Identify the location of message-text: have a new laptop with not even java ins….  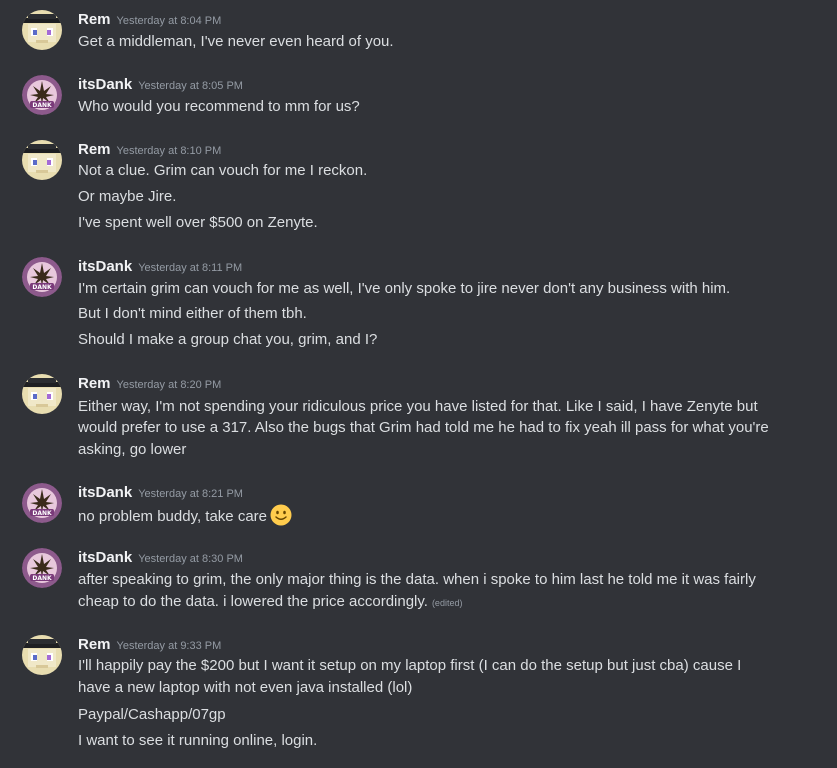
(245, 687).